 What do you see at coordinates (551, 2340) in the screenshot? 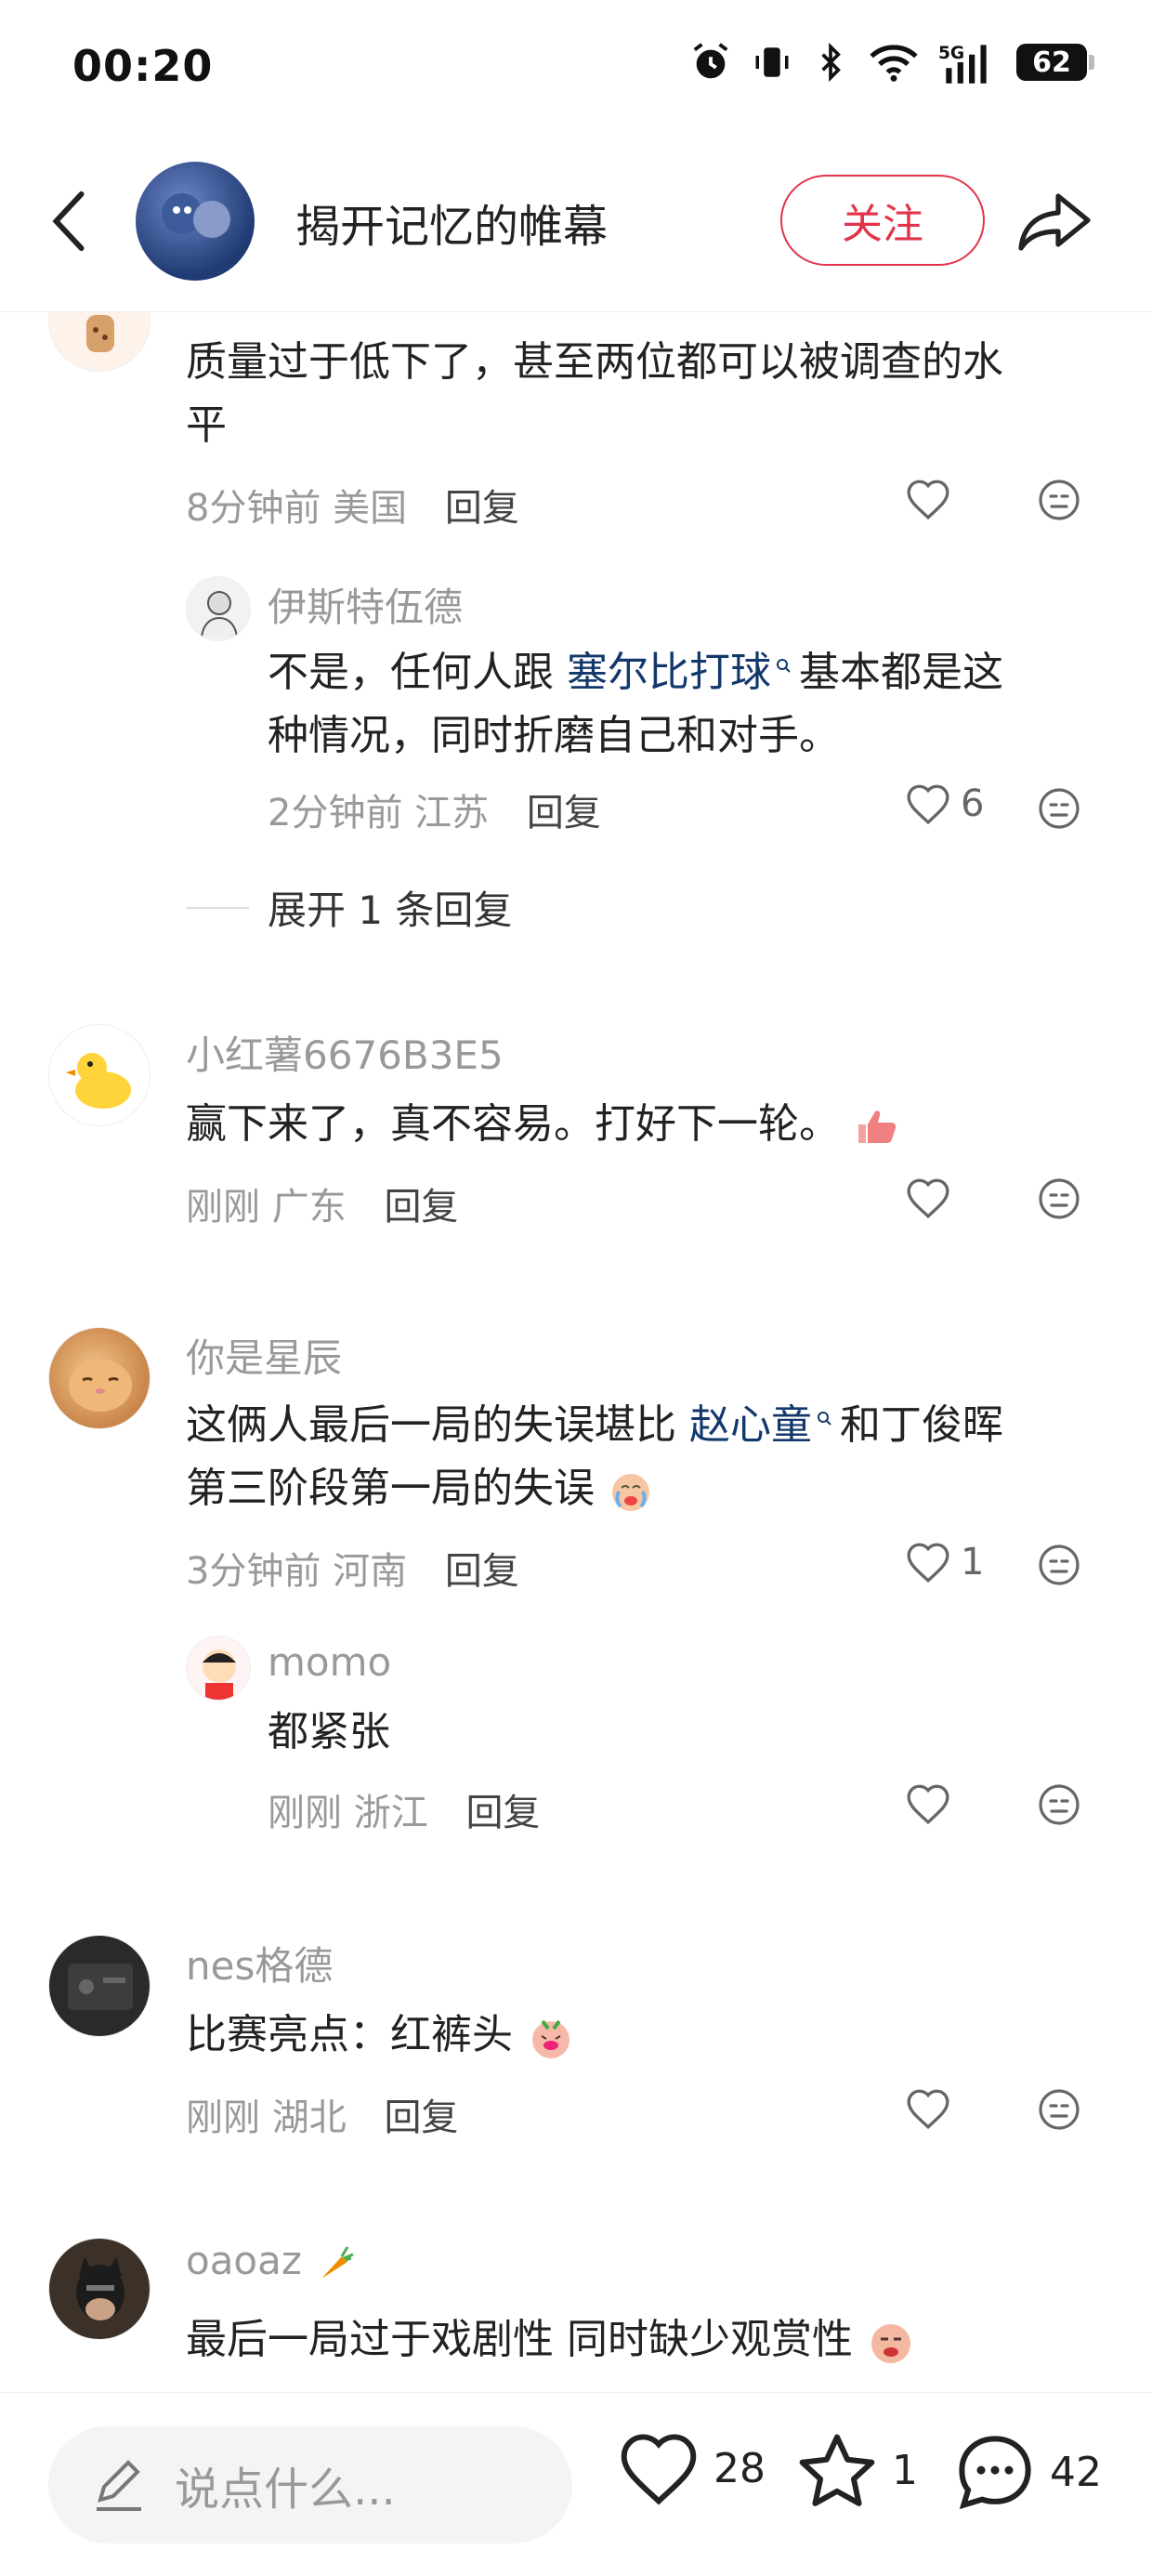
I see `comment-text: 最后一局过于戏剧性 同时缺少观赏性` at bounding box center [551, 2340].